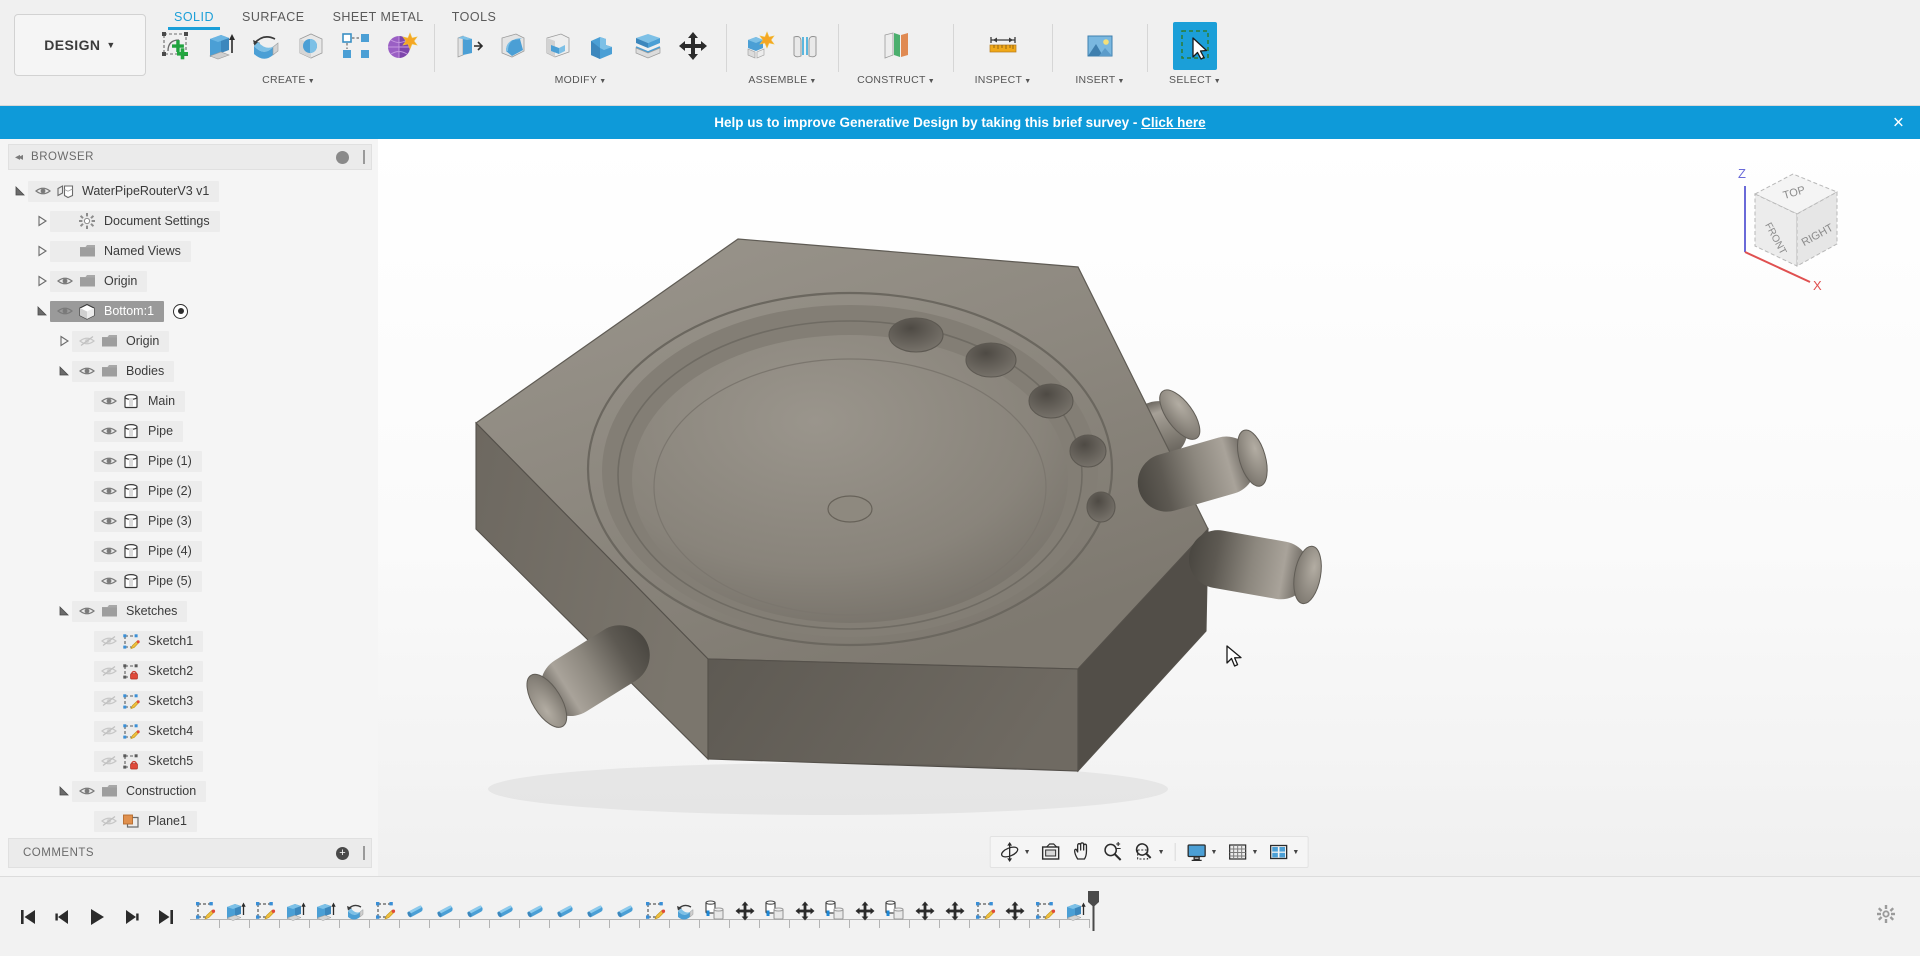 This screenshot has width=1920, height=956. I want to click on timeline-track, so click(1033, 917).